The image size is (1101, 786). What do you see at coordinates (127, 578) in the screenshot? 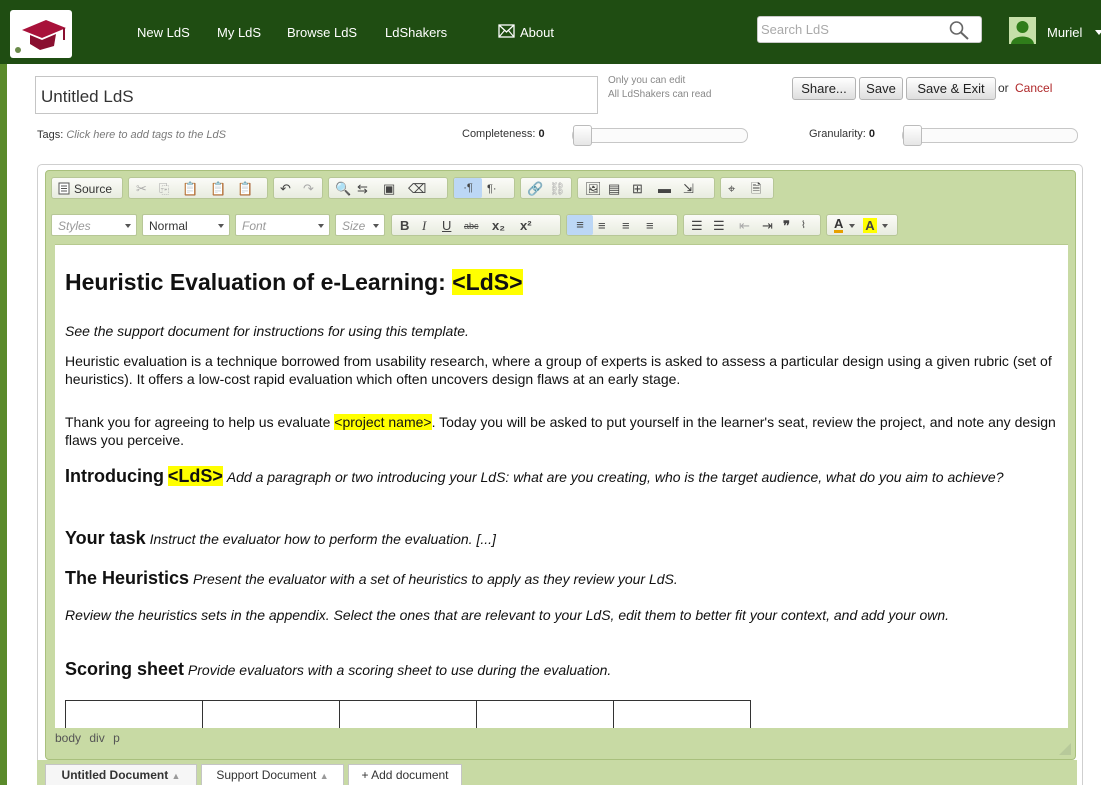
I see `heuristics-title: The Heuristics` at bounding box center [127, 578].